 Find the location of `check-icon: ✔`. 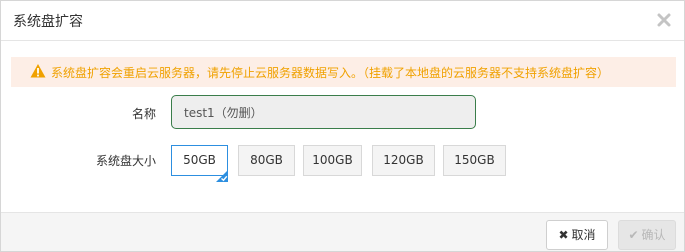

check-icon: ✔ is located at coordinates (633, 235).